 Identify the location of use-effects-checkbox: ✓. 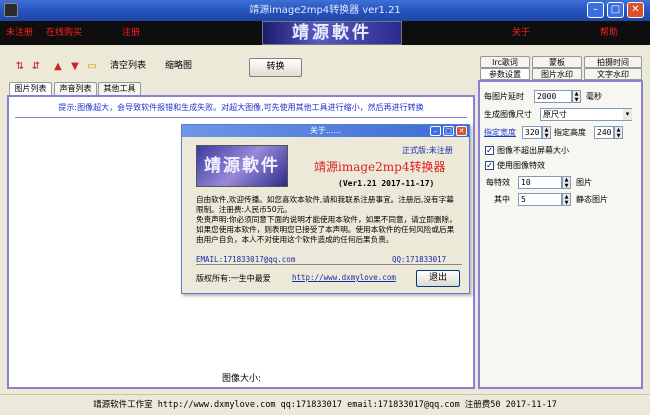
(489, 165).